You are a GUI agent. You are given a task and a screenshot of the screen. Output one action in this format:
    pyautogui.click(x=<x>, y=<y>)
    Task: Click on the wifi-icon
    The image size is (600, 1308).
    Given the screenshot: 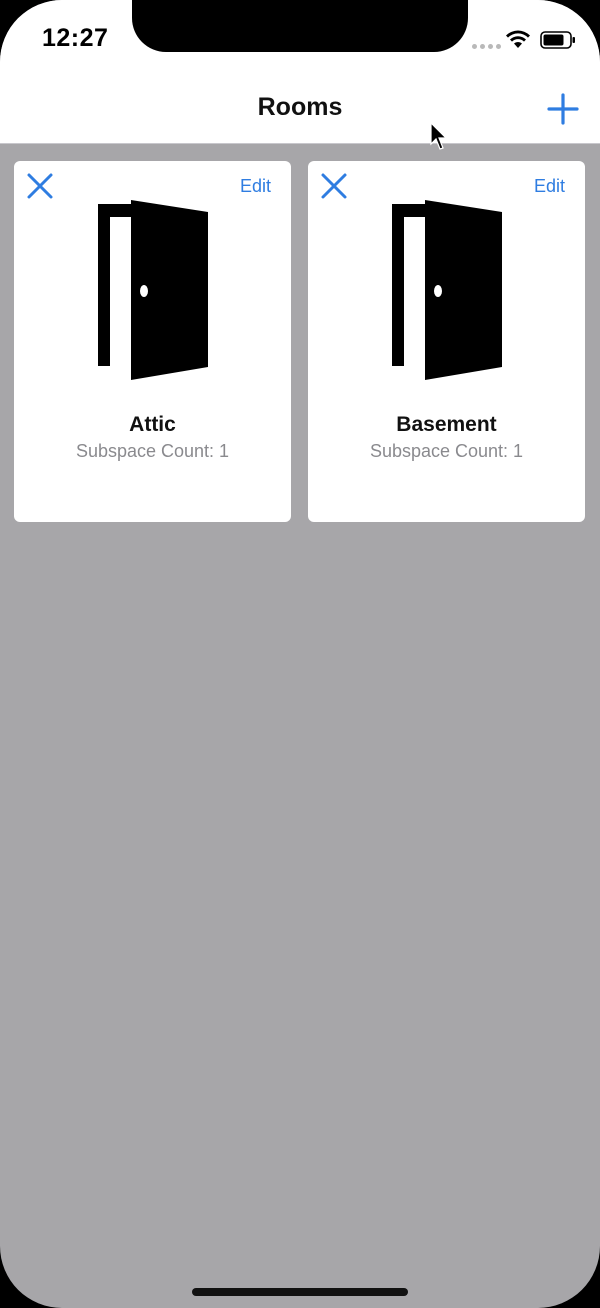 What is the action you would take?
    pyautogui.click(x=518, y=39)
    